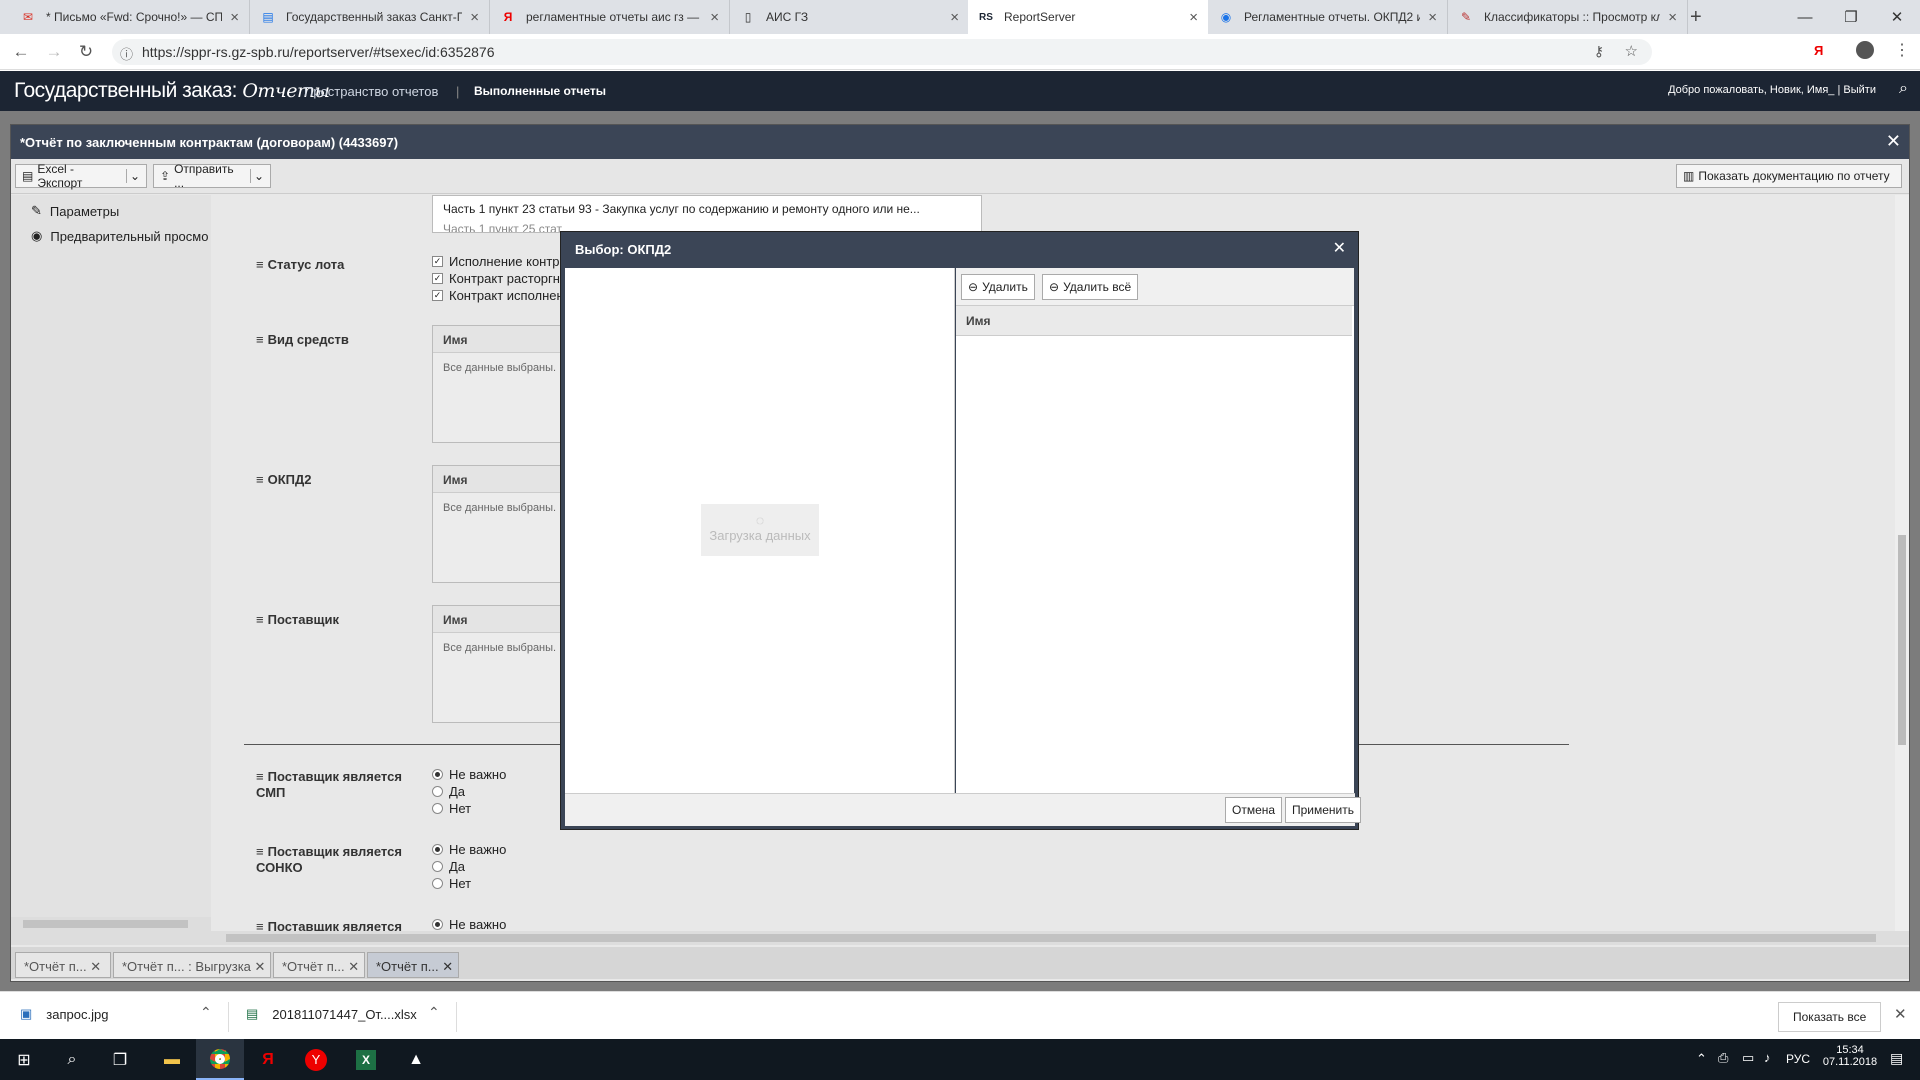 The image size is (1920, 1080). What do you see at coordinates (172, 91) in the screenshot?
I see `app-logo: Государственный заказ: Отчеты` at bounding box center [172, 91].